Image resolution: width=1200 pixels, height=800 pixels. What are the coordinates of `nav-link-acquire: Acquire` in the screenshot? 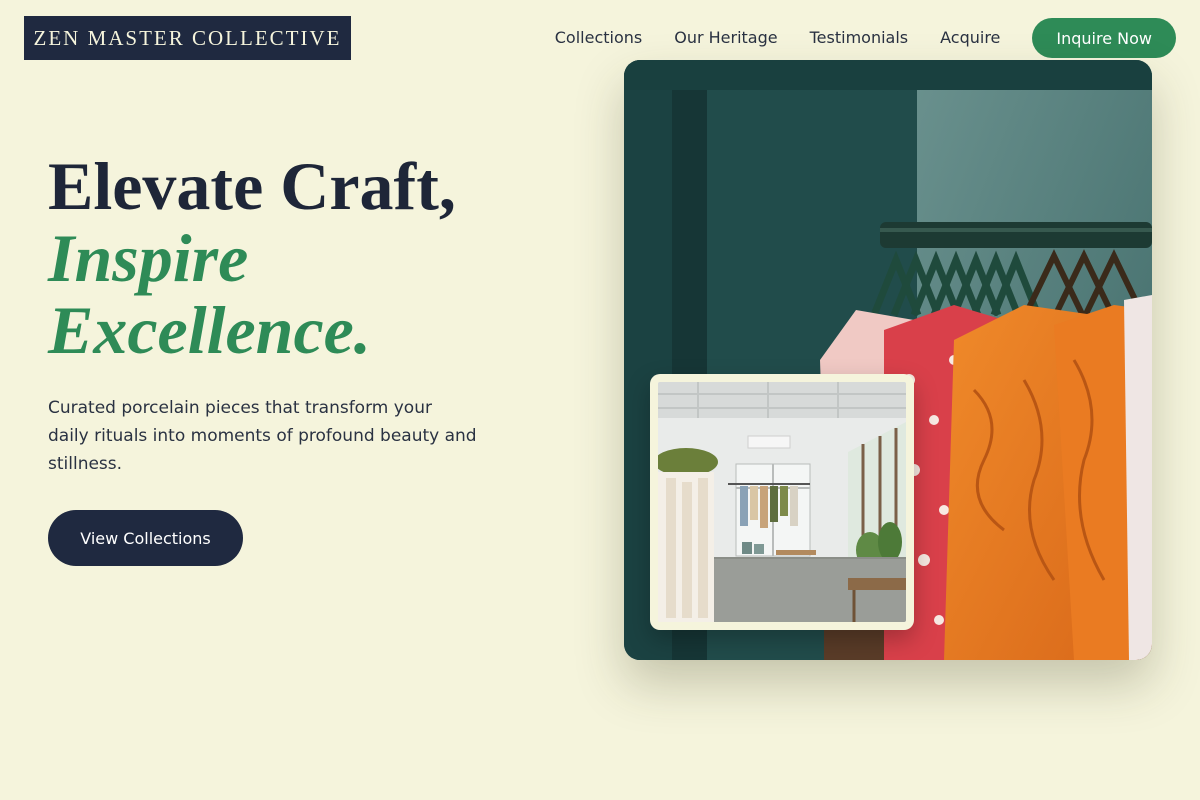 It's located at (970, 38).